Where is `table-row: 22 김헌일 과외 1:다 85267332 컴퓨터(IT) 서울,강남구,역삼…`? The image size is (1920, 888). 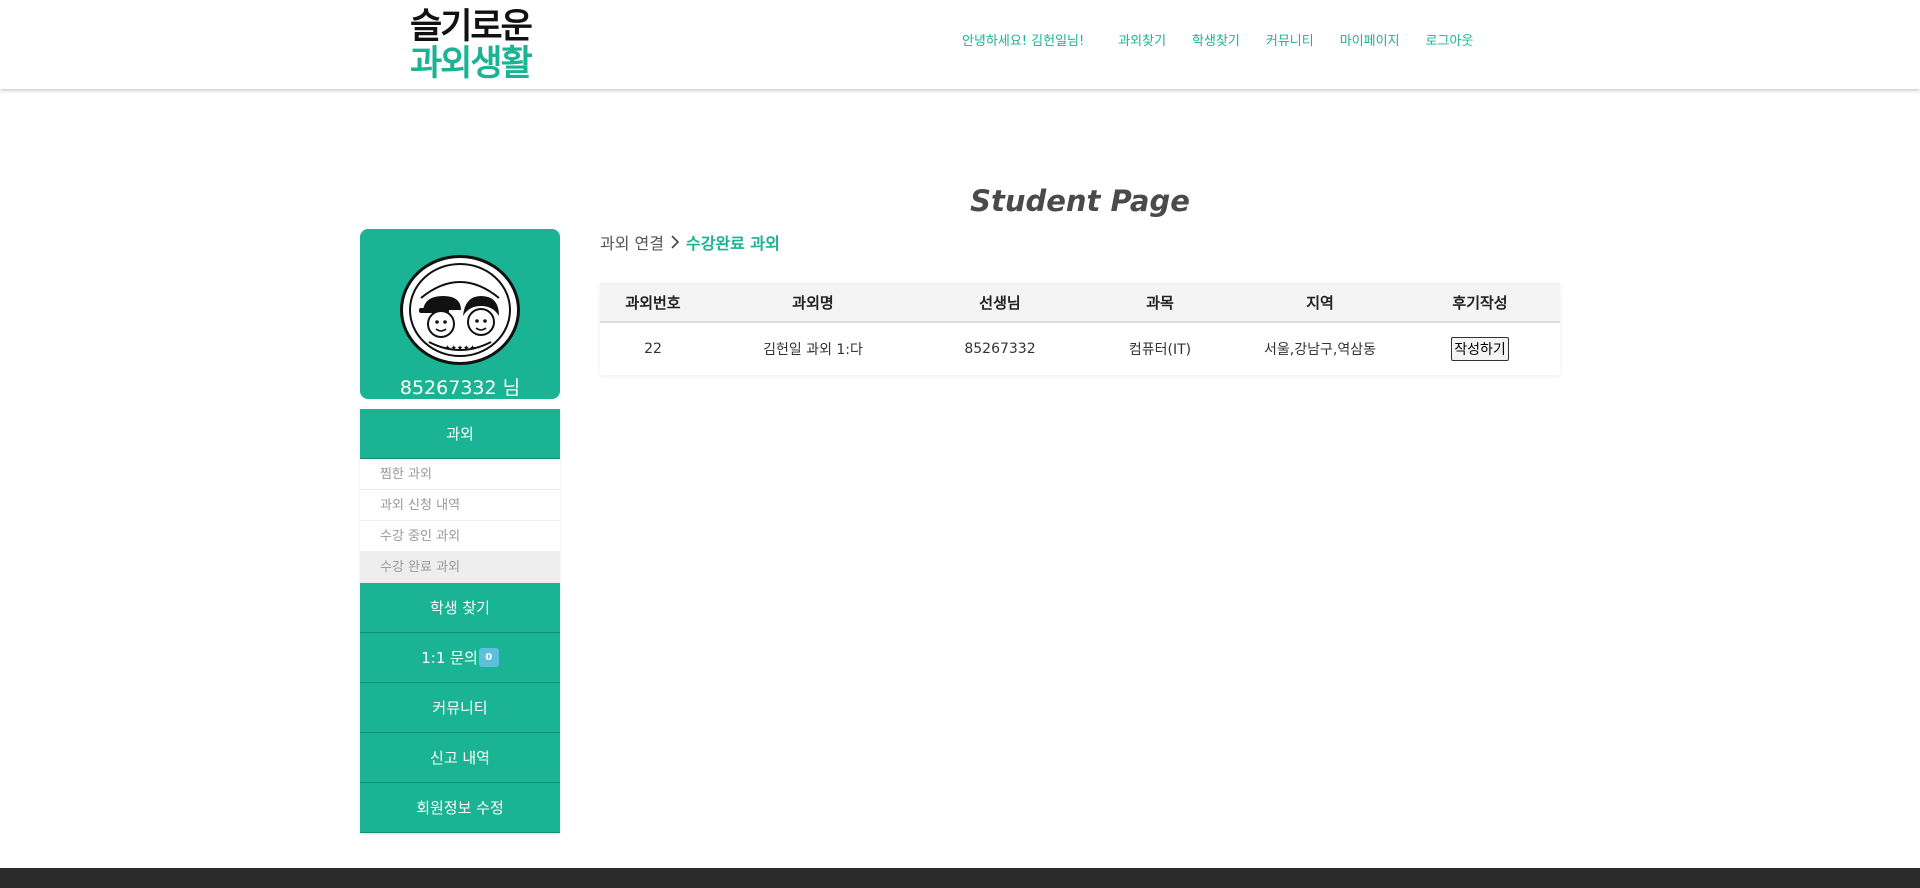
table-row: 22 김헌일 과외 1:다 85267332 컴퓨터(IT) 서울,강남구,역삼… is located at coordinates (1080, 348).